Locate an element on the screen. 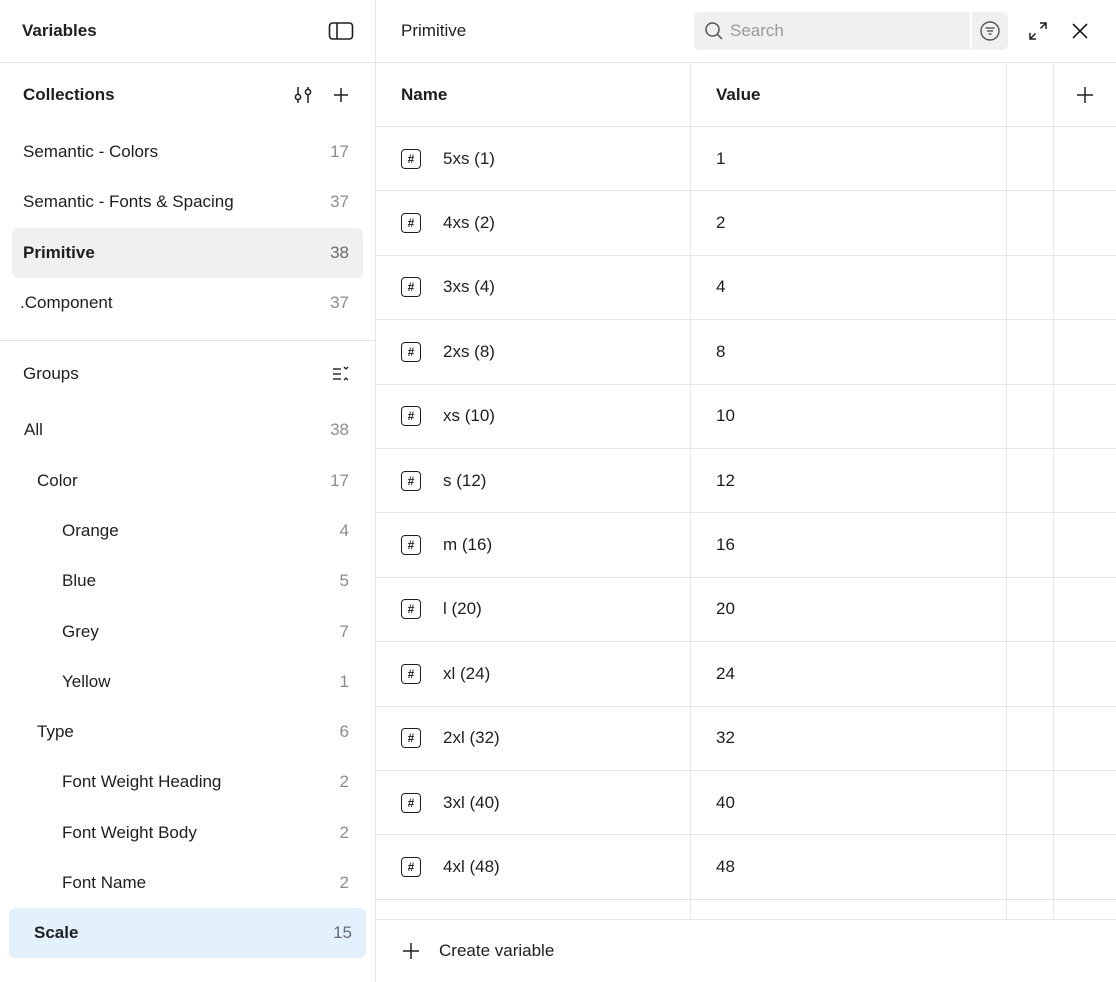  value-cell: 20 is located at coordinates (849, 609).